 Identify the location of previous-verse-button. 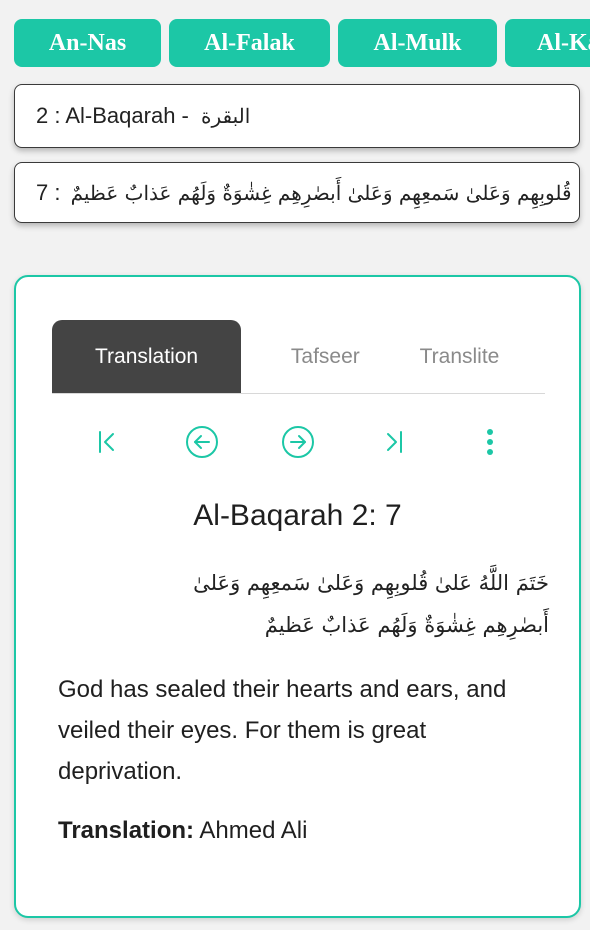
(202, 442).